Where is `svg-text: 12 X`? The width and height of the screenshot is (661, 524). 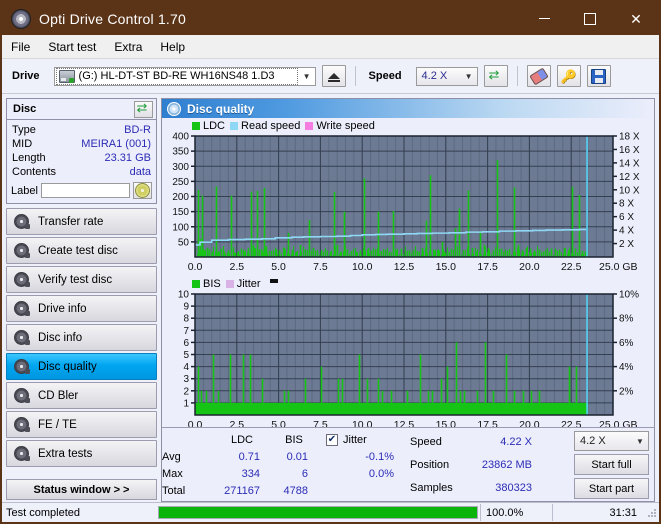 svg-text: 12 X is located at coordinates (629, 177).